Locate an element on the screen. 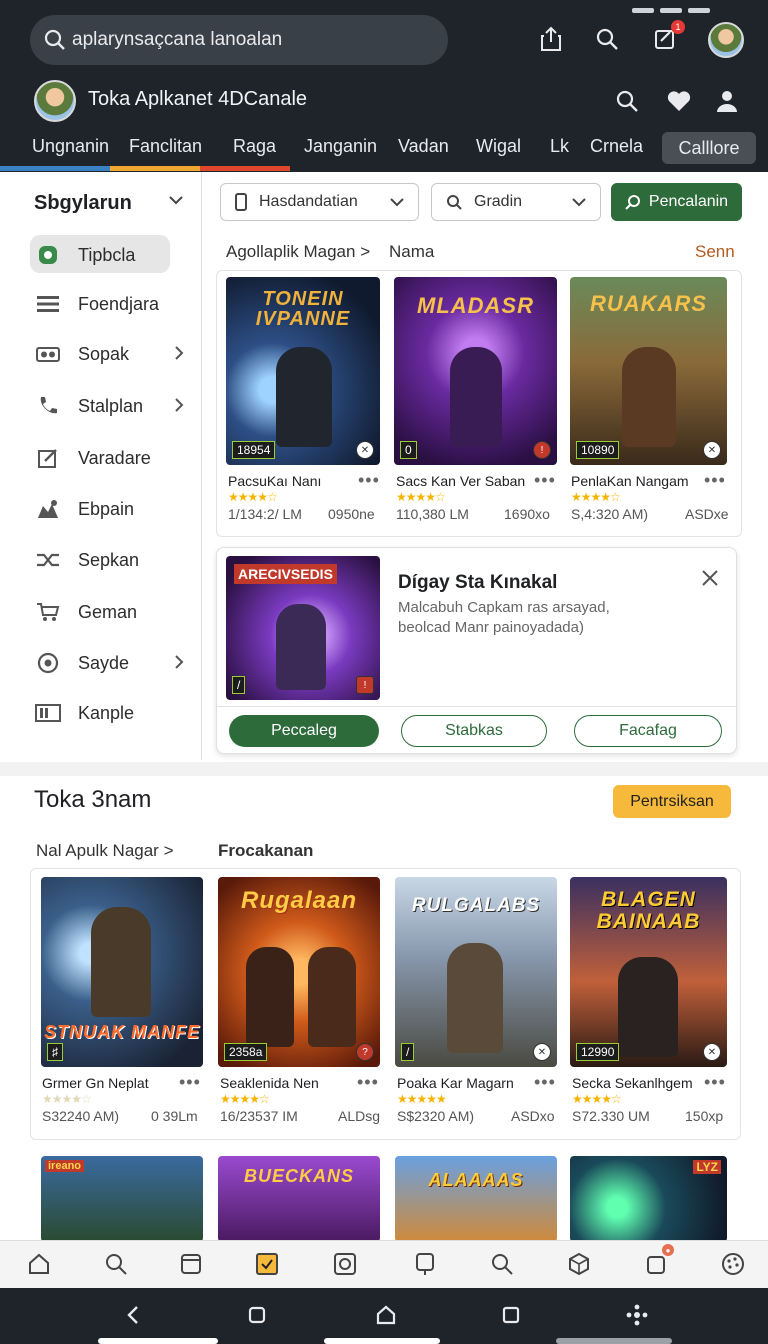 The image size is (768, 1344). game-art-title: ireano is located at coordinates (65, 1166).